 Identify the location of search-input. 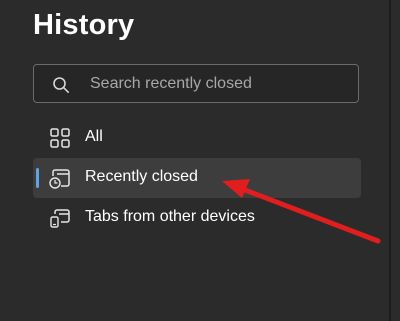
(220, 84).